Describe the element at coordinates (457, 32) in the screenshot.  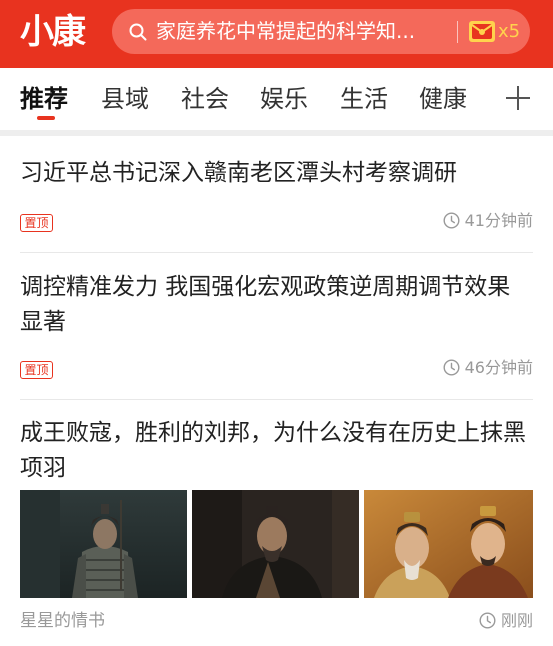
I see `search-divider` at that location.